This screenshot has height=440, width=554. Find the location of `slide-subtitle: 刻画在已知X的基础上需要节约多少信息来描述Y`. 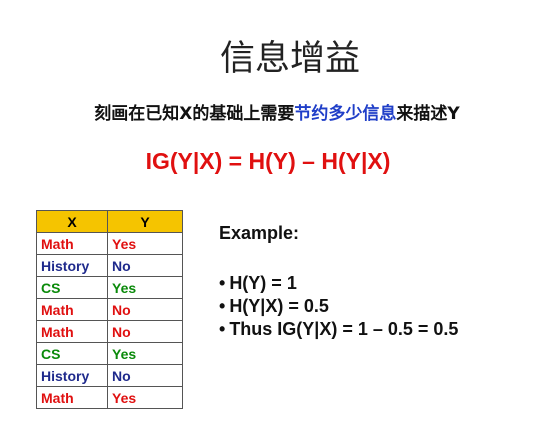

slide-subtitle: 刻画在已知X的基础上需要节约多少信息来描述Y is located at coordinates (277, 111).